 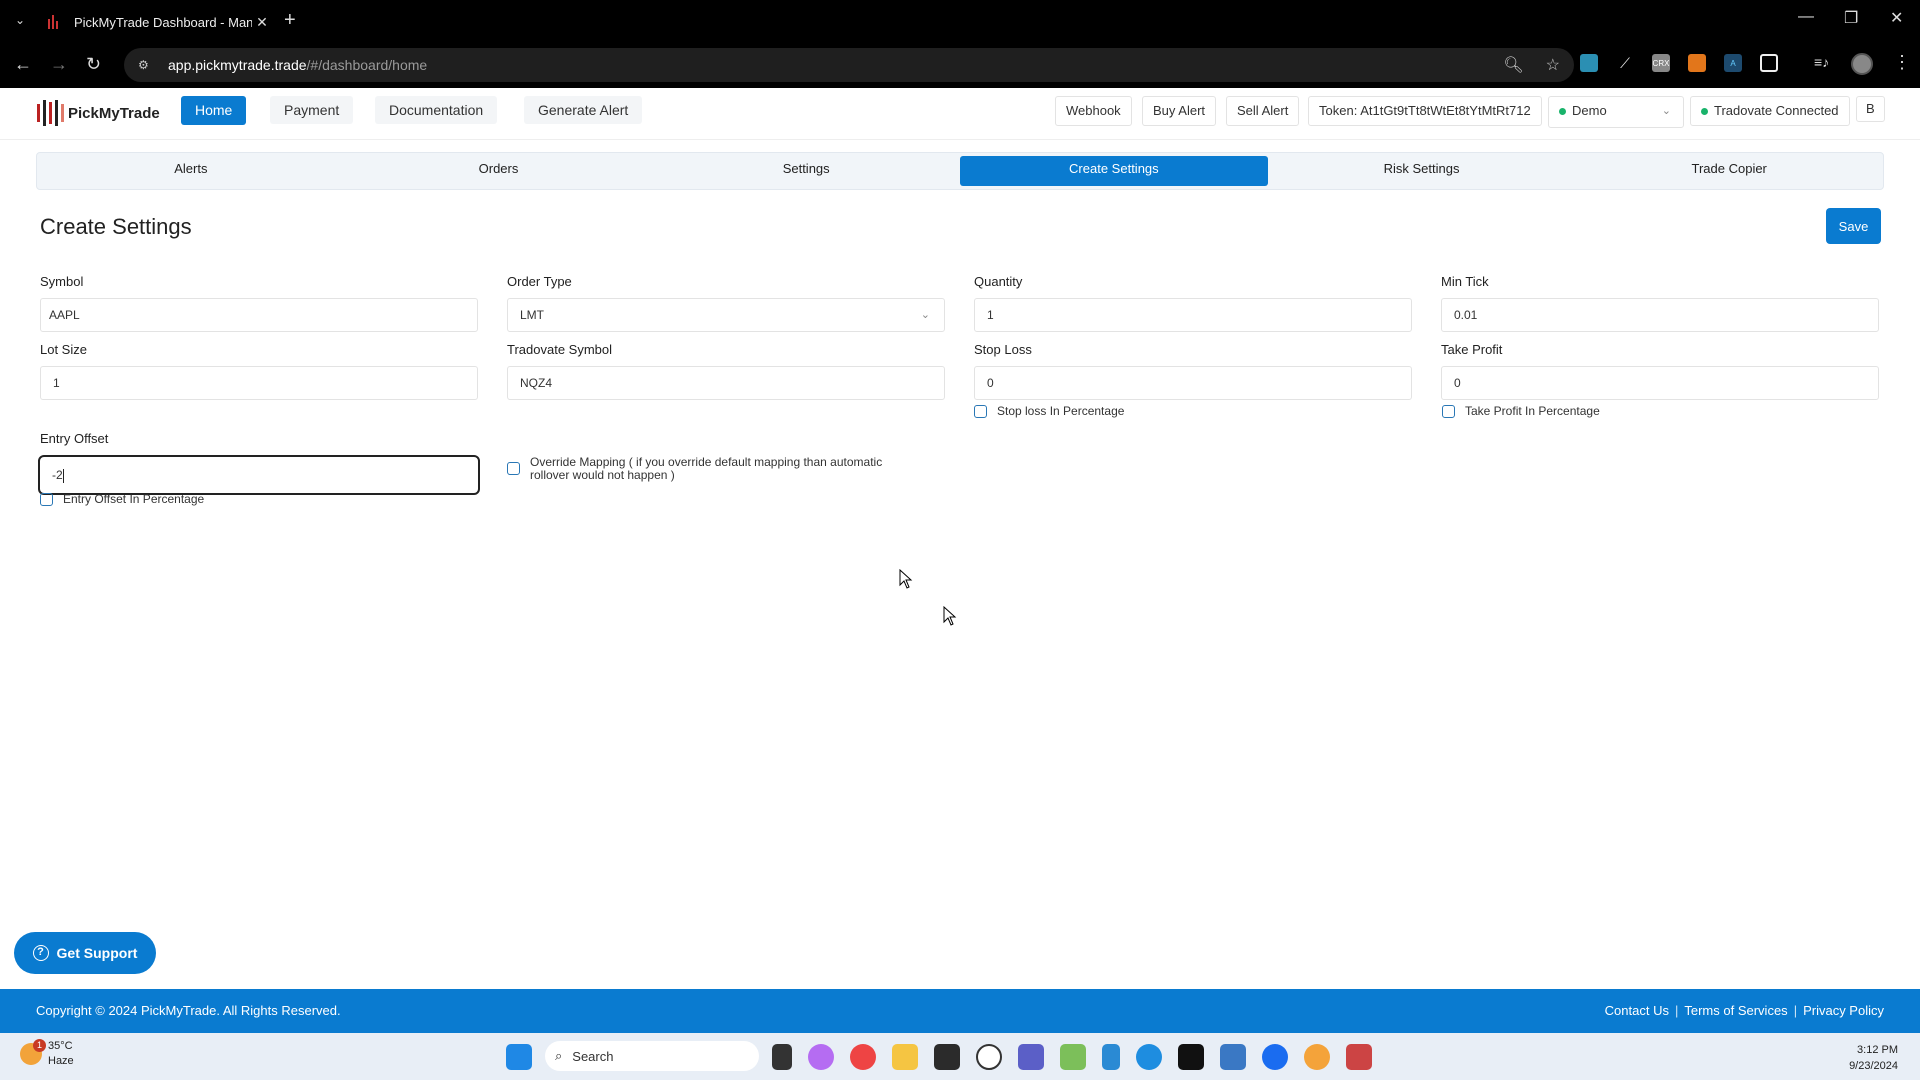 I want to click on tradovate-symbol-input: NQZ4, so click(x=726, y=383).